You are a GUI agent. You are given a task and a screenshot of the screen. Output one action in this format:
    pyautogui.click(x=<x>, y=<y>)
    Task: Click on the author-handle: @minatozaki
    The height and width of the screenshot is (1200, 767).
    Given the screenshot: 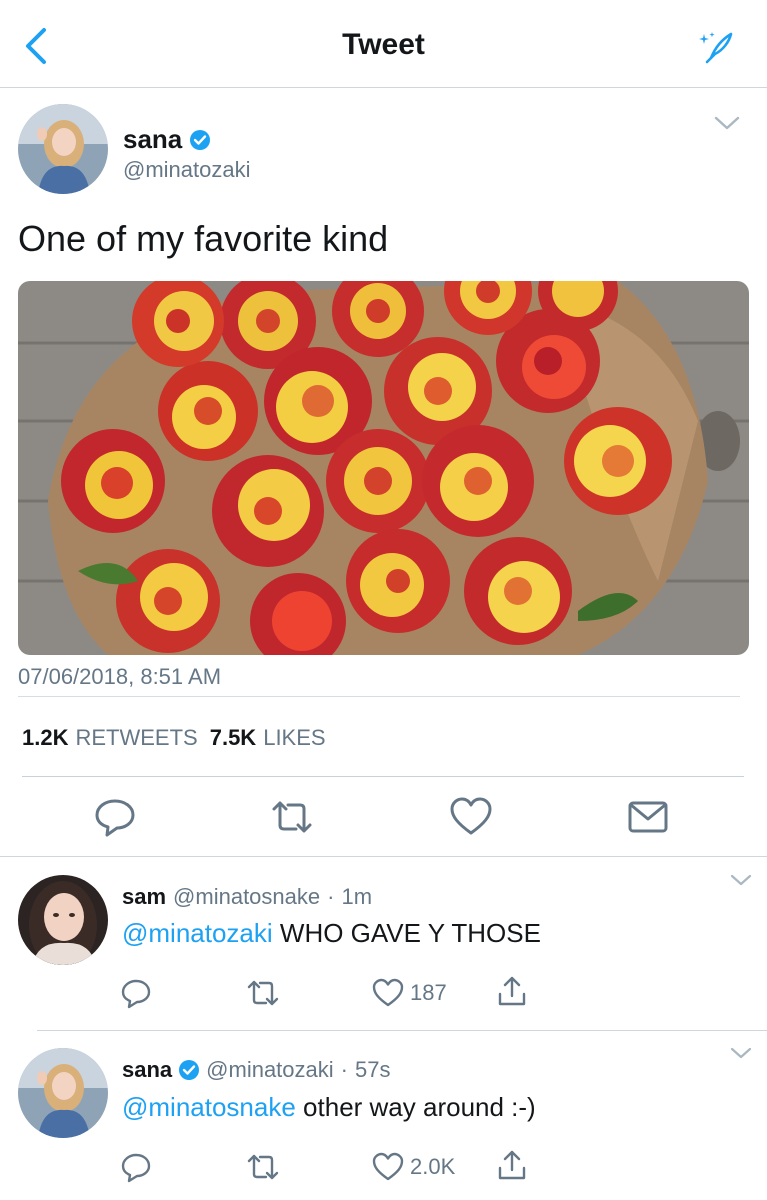 What is the action you would take?
    pyautogui.click(x=187, y=170)
    